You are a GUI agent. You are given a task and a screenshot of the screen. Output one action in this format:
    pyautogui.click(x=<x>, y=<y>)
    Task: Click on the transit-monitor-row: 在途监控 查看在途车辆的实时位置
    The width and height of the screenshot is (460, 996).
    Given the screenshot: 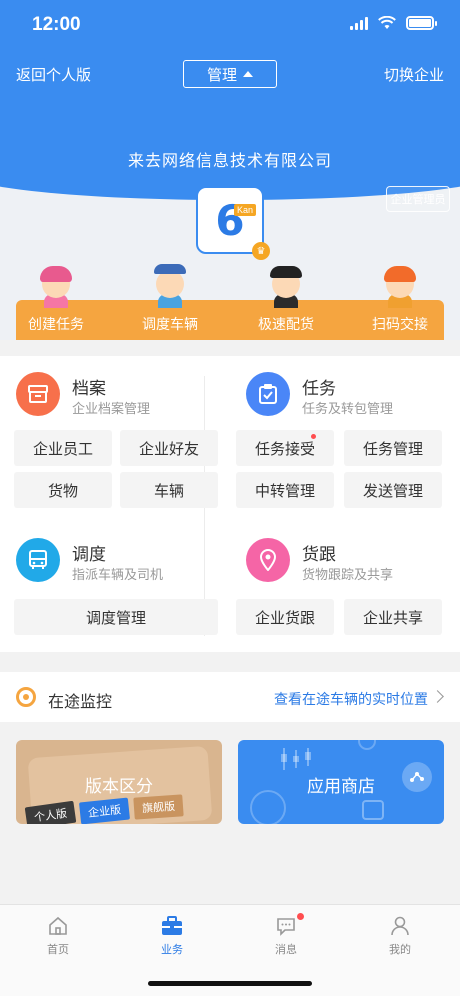 What is the action you would take?
    pyautogui.click(x=230, y=697)
    